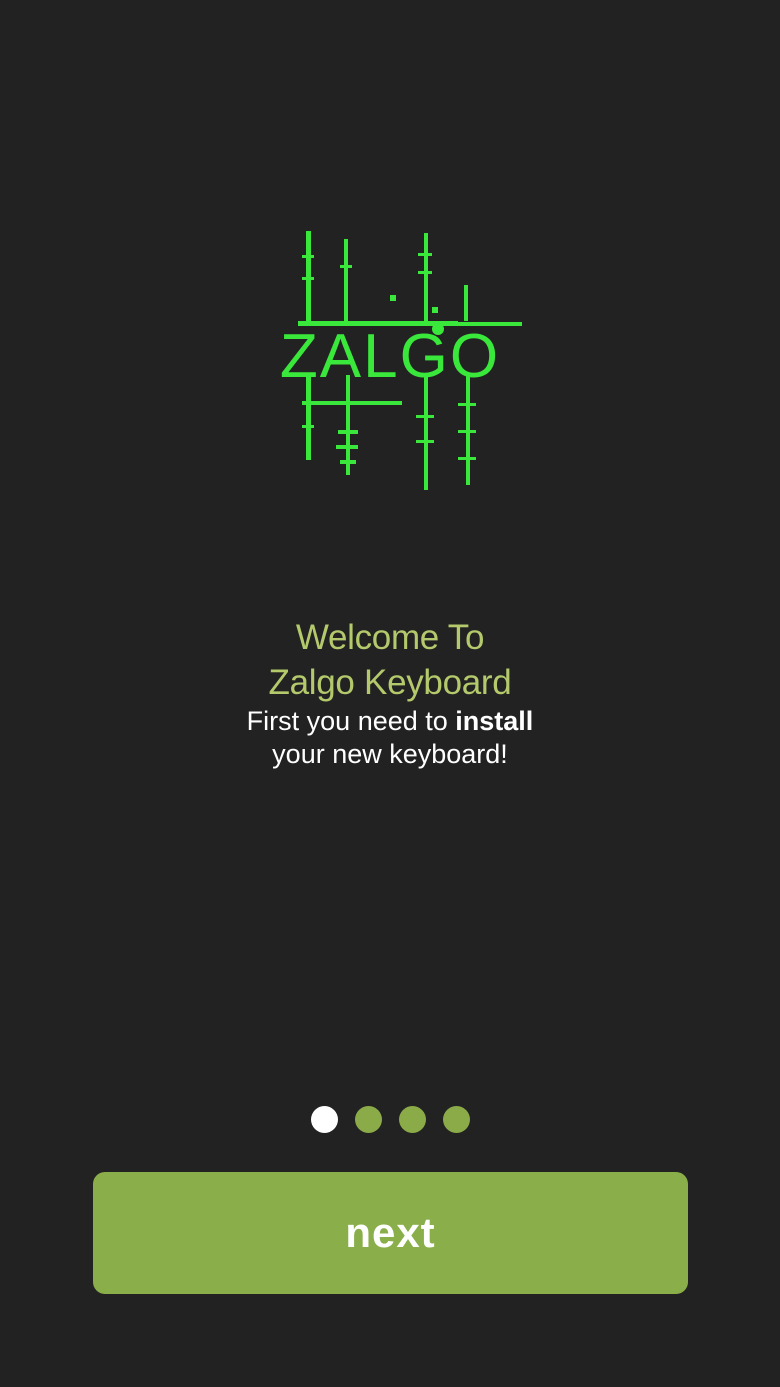 This screenshot has width=780, height=1387. Describe the element at coordinates (390, 637) in the screenshot. I see `welcome-title-line1: Welcome To` at that location.